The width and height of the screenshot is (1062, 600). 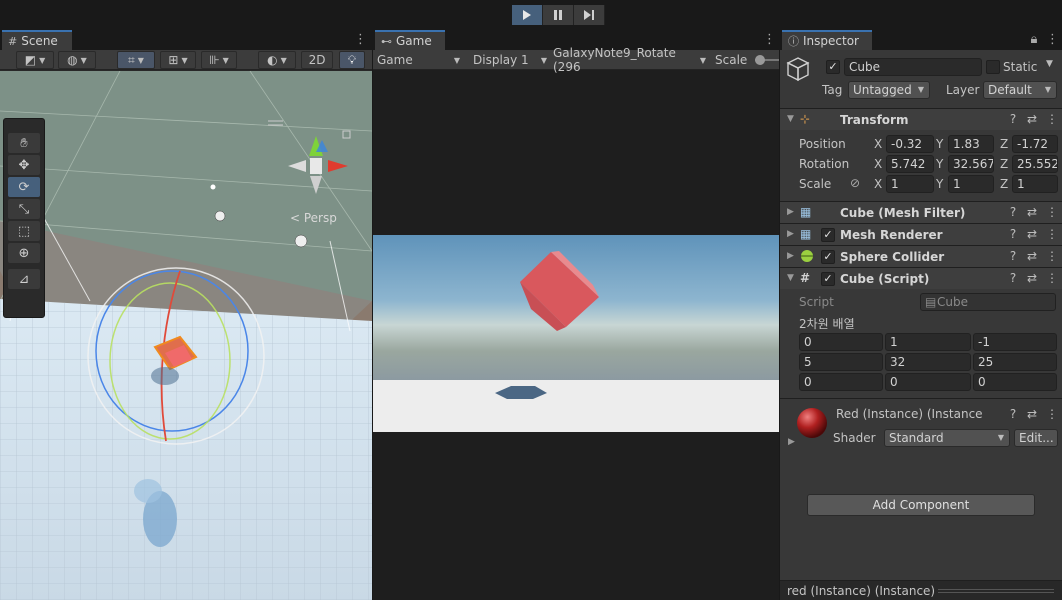 What do you see at coordinates (855, 183) in the screenshot?
I see `constrain-proportions-icon: ⊘` at bounding box center [855, 183].